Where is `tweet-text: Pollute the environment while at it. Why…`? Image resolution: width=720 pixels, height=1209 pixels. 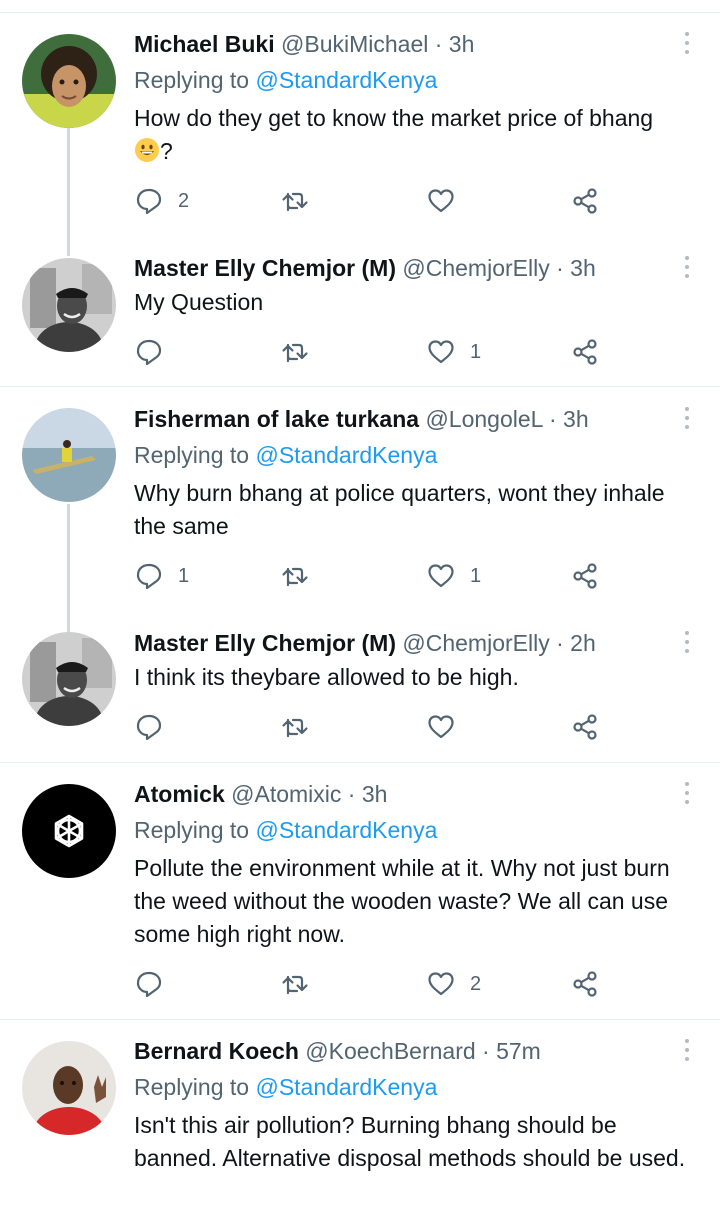
tweet-text: Pollute the environment while at it. Why… is located at coordinates (402, 901).